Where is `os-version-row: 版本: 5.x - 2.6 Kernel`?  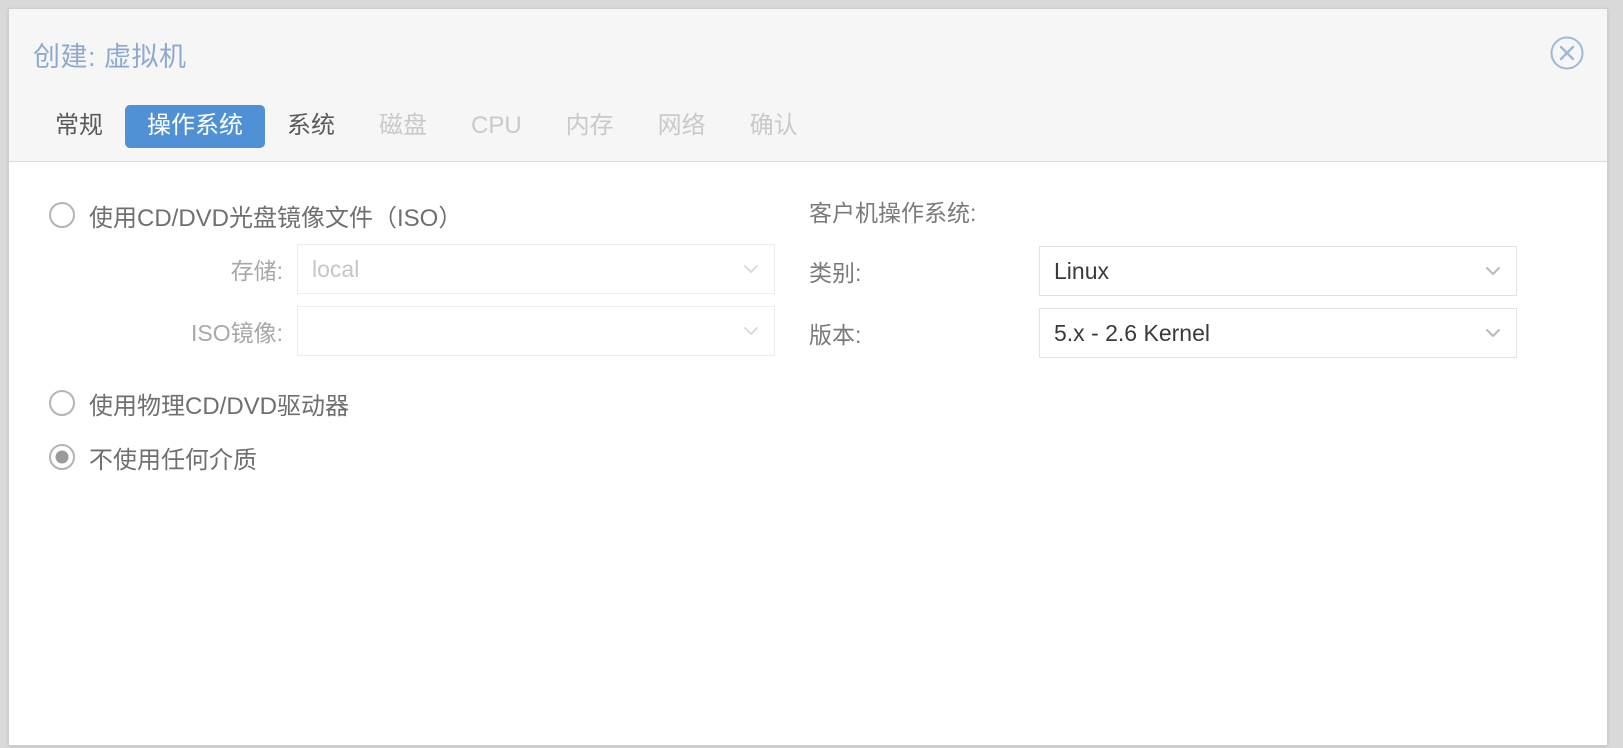
os-version-row: 版本: 5.x - 2.6 Kernel is located at coordinates (1164, 333).